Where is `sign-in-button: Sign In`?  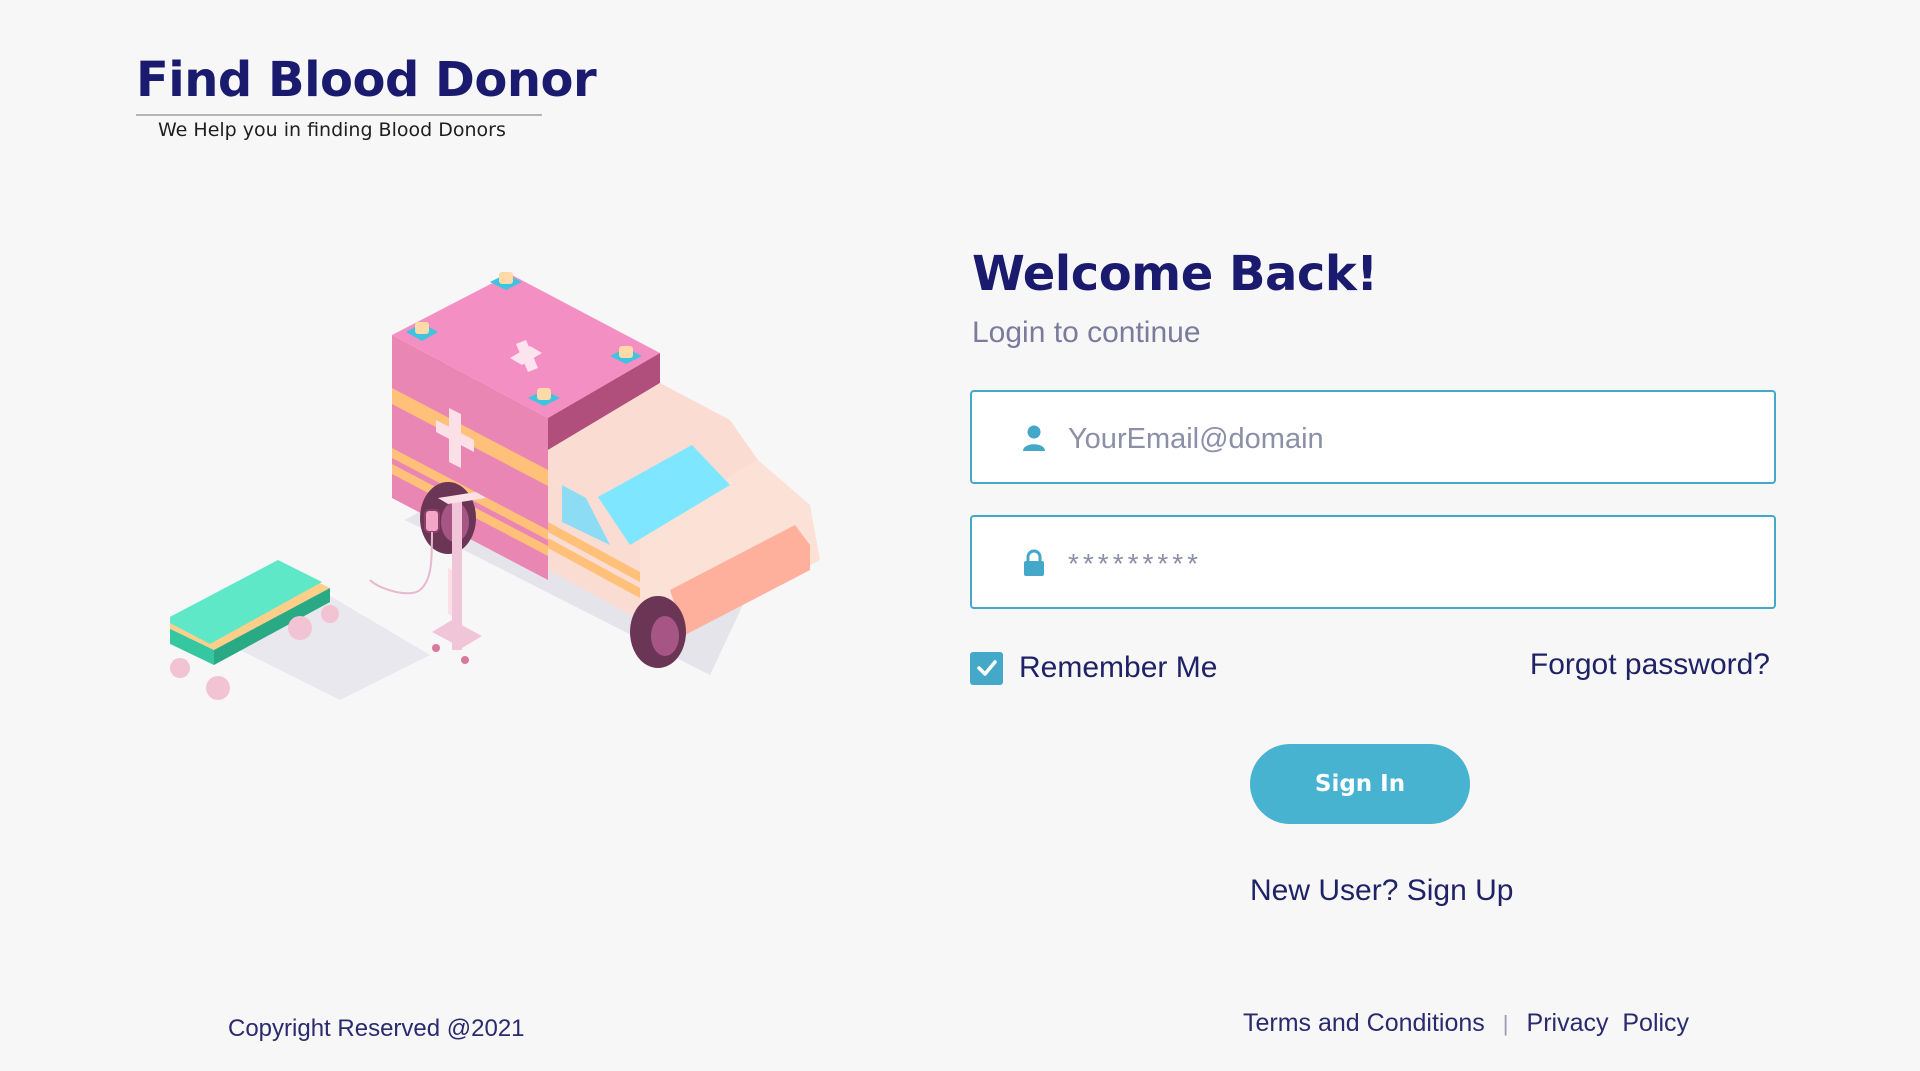
sign-in-button: Sign In is located at coordinates (1360, 784).